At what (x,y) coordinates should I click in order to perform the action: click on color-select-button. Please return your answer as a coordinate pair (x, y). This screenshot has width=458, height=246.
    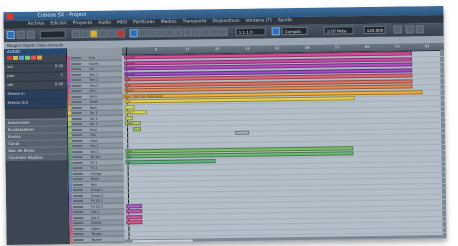
    Looking at the image, I should click on (397, 29).